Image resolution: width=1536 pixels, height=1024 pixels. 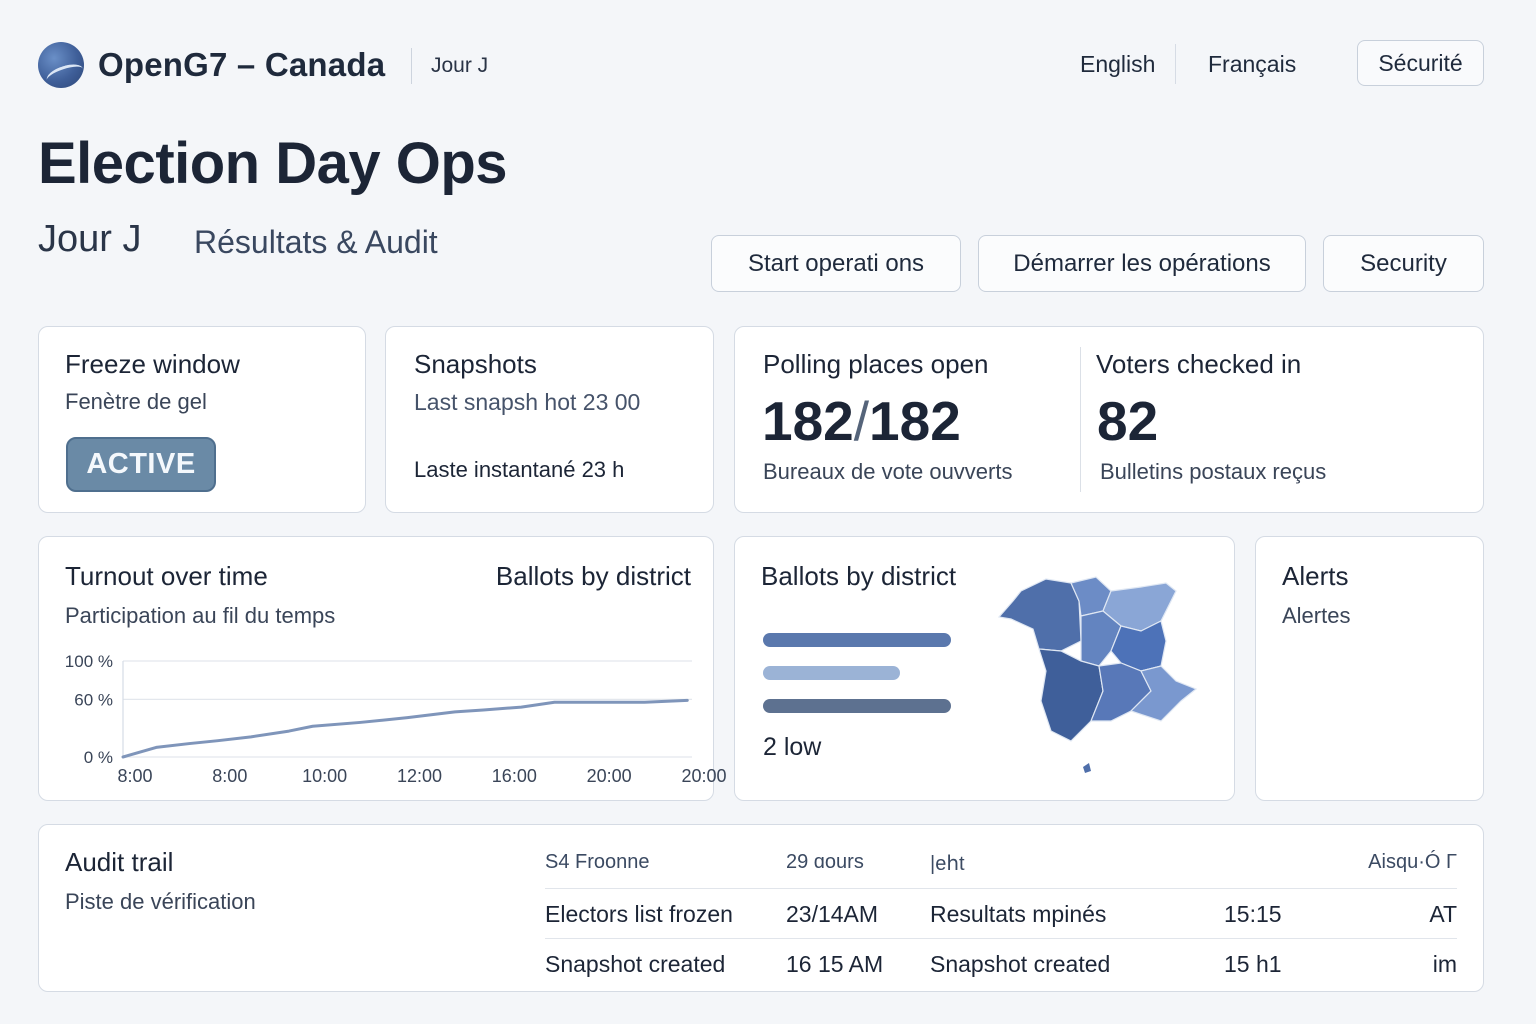 I want to click on brand-divider, so click(x=411, y=66).